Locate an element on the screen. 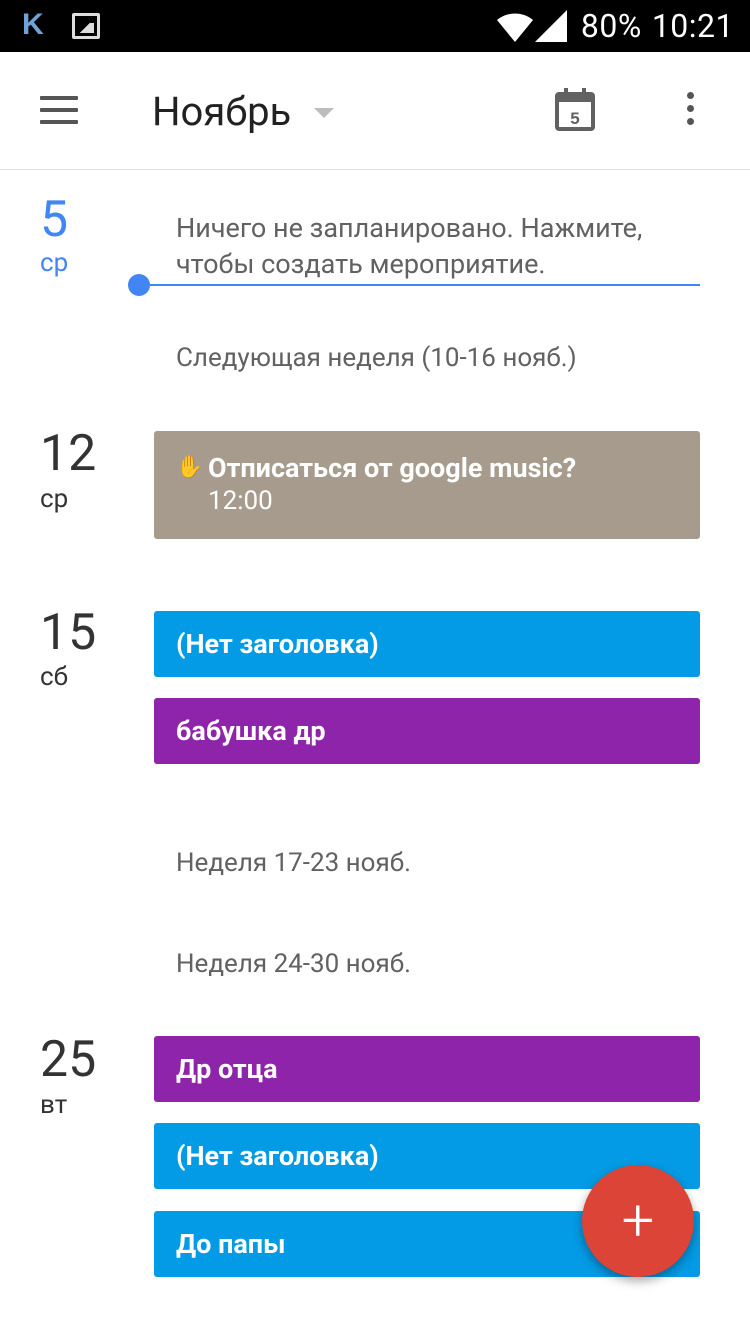 The height and width of the screenshot is (1333, 750). status-bar: K 80% 10:21 is located at coordinates (375, 26).